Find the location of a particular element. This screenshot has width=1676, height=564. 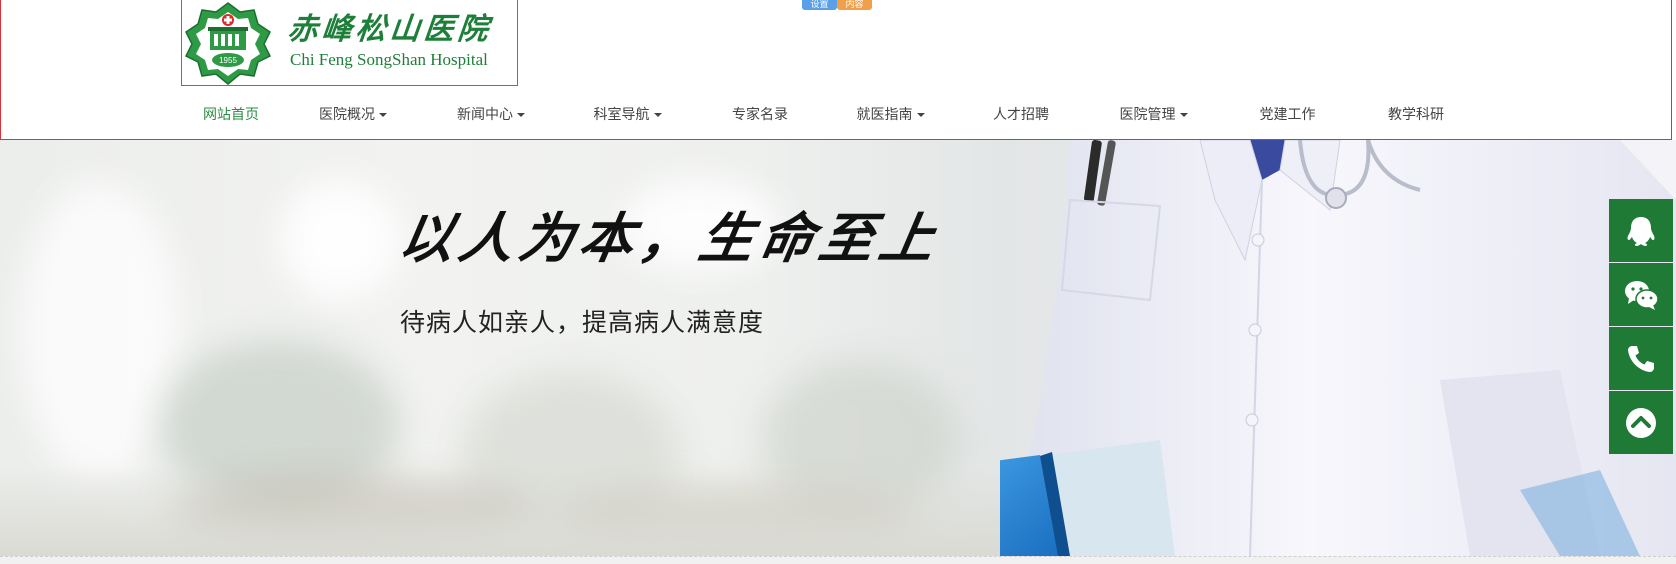

banner-bottom-edge is located at coordinates (838, 560).